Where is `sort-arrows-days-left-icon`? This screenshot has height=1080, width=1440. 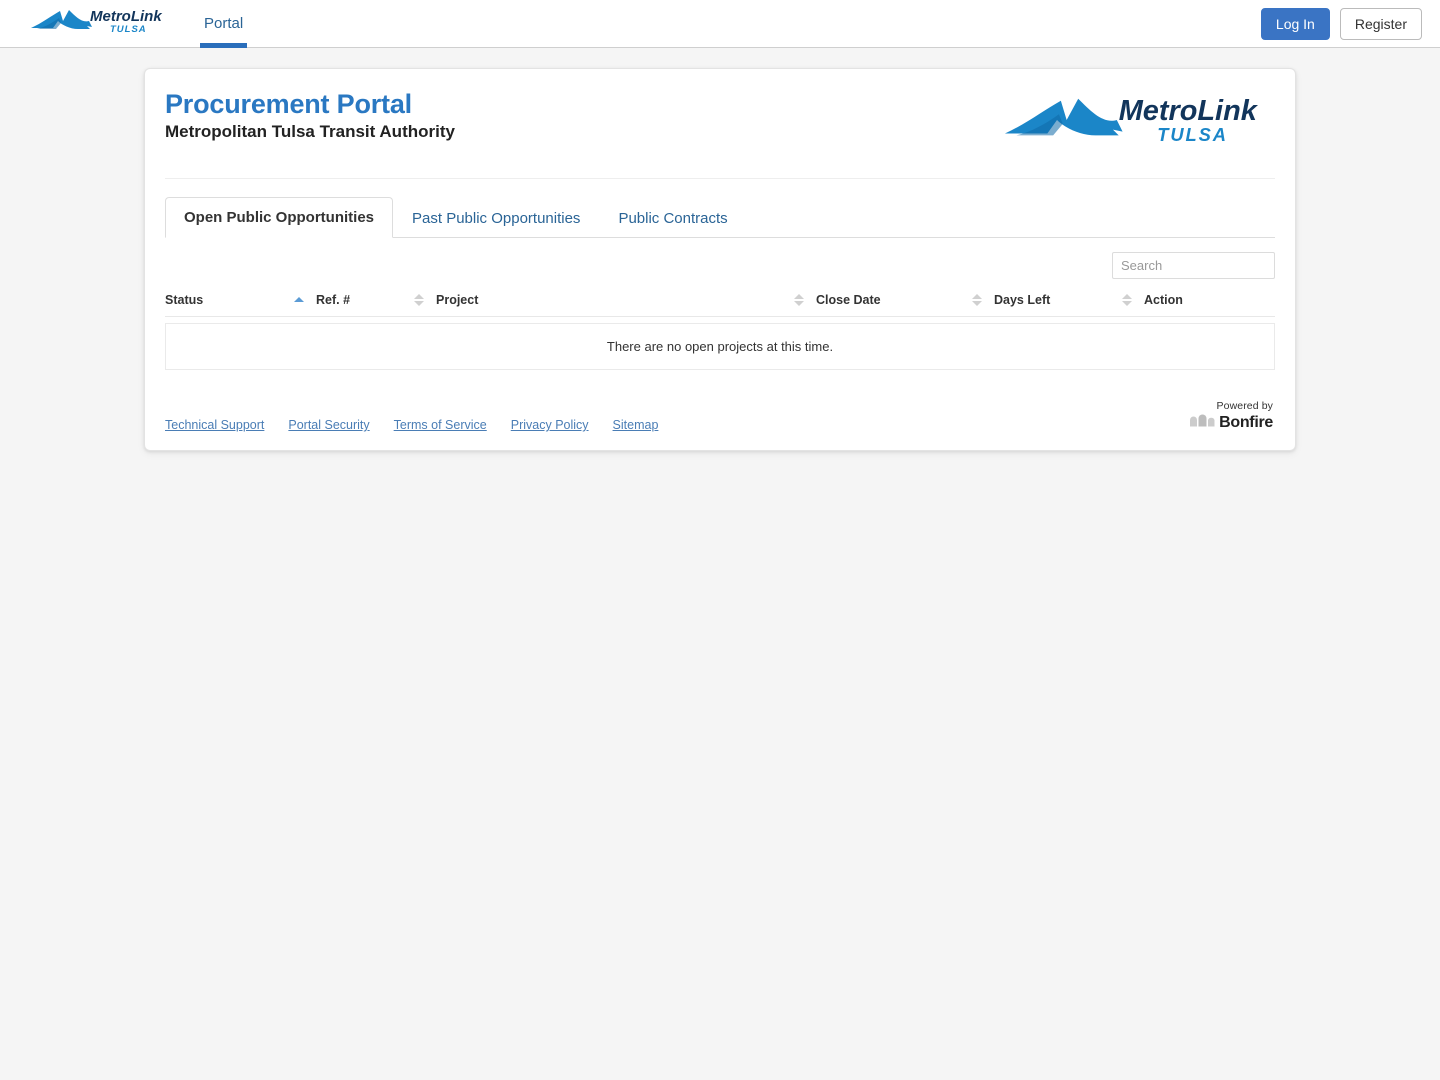 sort-arrows-days-left-icon is located at coordinates (1126, 300).